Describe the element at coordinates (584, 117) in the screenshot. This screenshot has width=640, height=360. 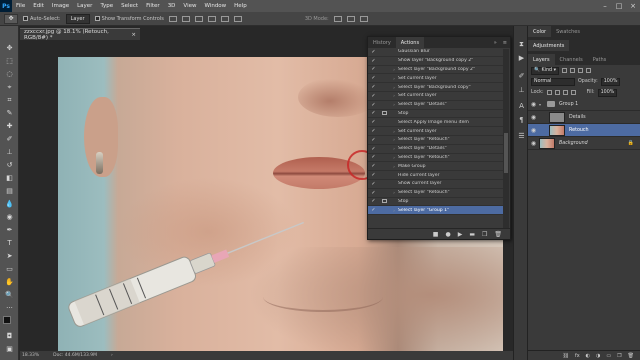
I see `layer-details: ◉ Details` at that location.